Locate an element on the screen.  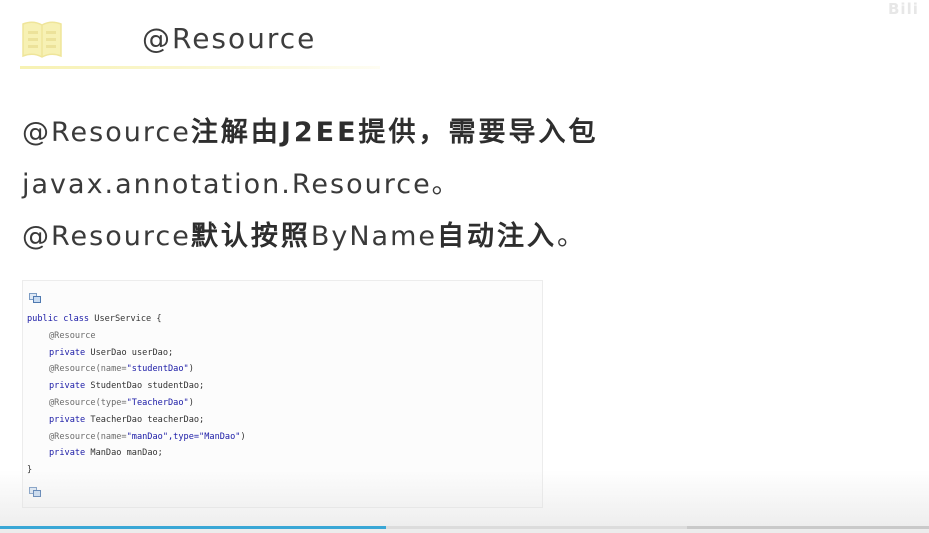
code-string: "TeacherDao" is located at coordinates (157, 402).